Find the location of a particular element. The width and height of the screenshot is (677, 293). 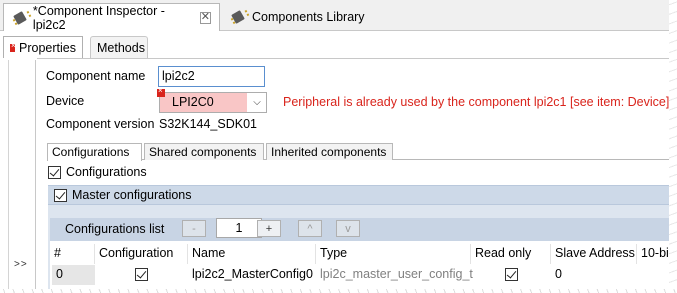

configuration-cell is located at coordinates (141, 275).